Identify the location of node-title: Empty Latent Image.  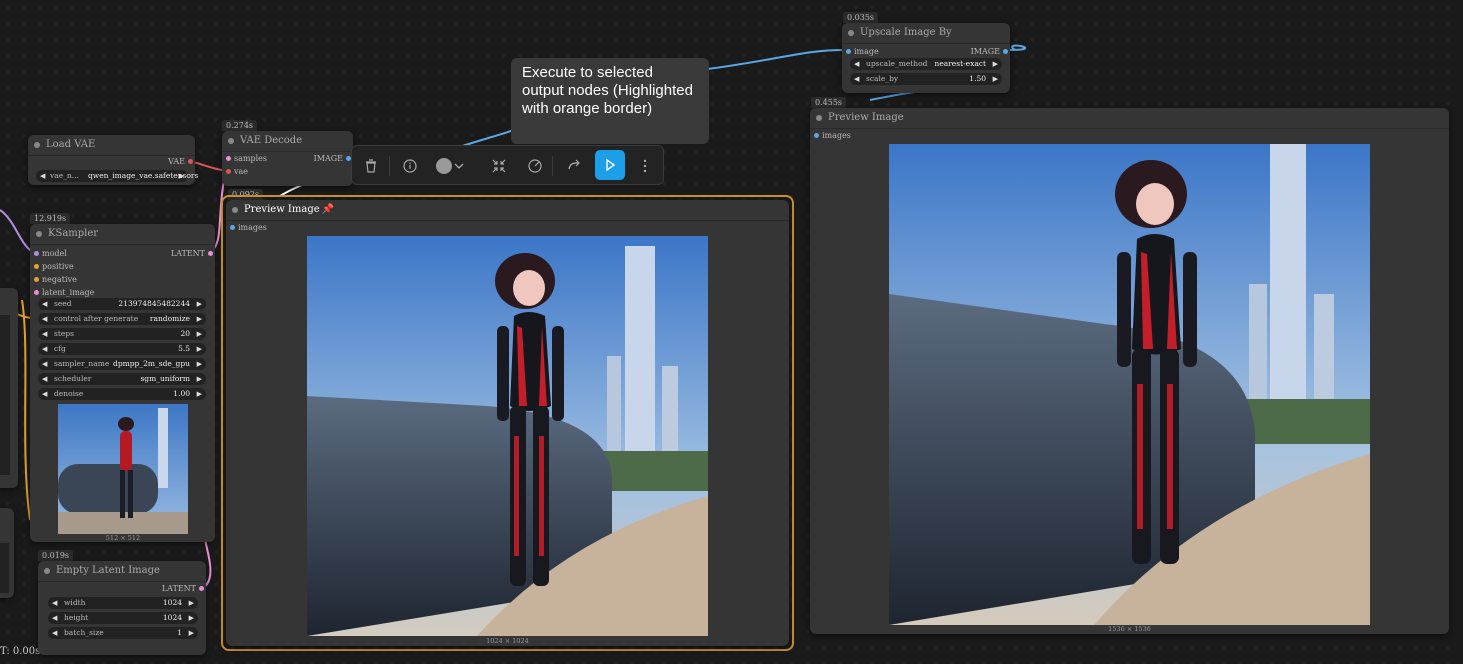
(122, 571).